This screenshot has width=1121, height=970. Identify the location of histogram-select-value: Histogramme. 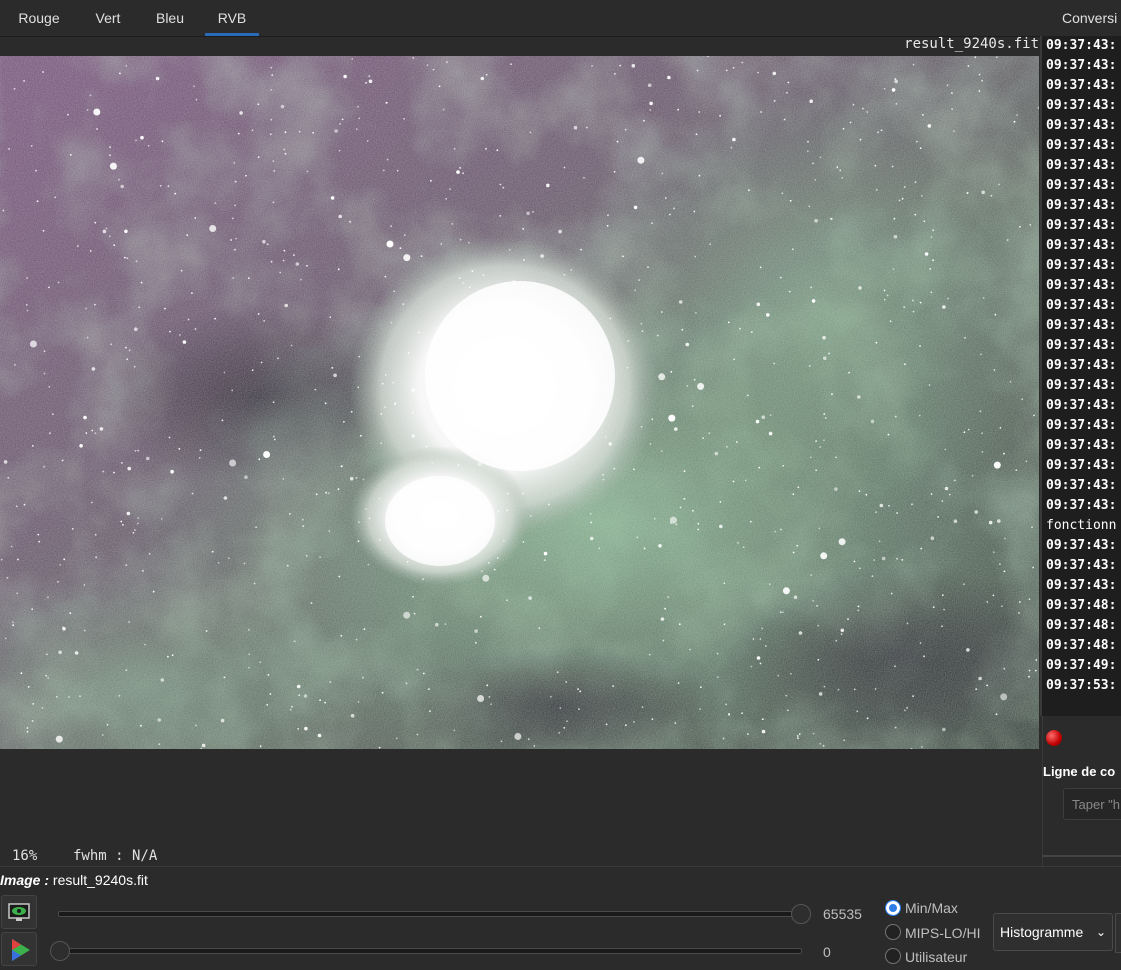
(1042, 932).